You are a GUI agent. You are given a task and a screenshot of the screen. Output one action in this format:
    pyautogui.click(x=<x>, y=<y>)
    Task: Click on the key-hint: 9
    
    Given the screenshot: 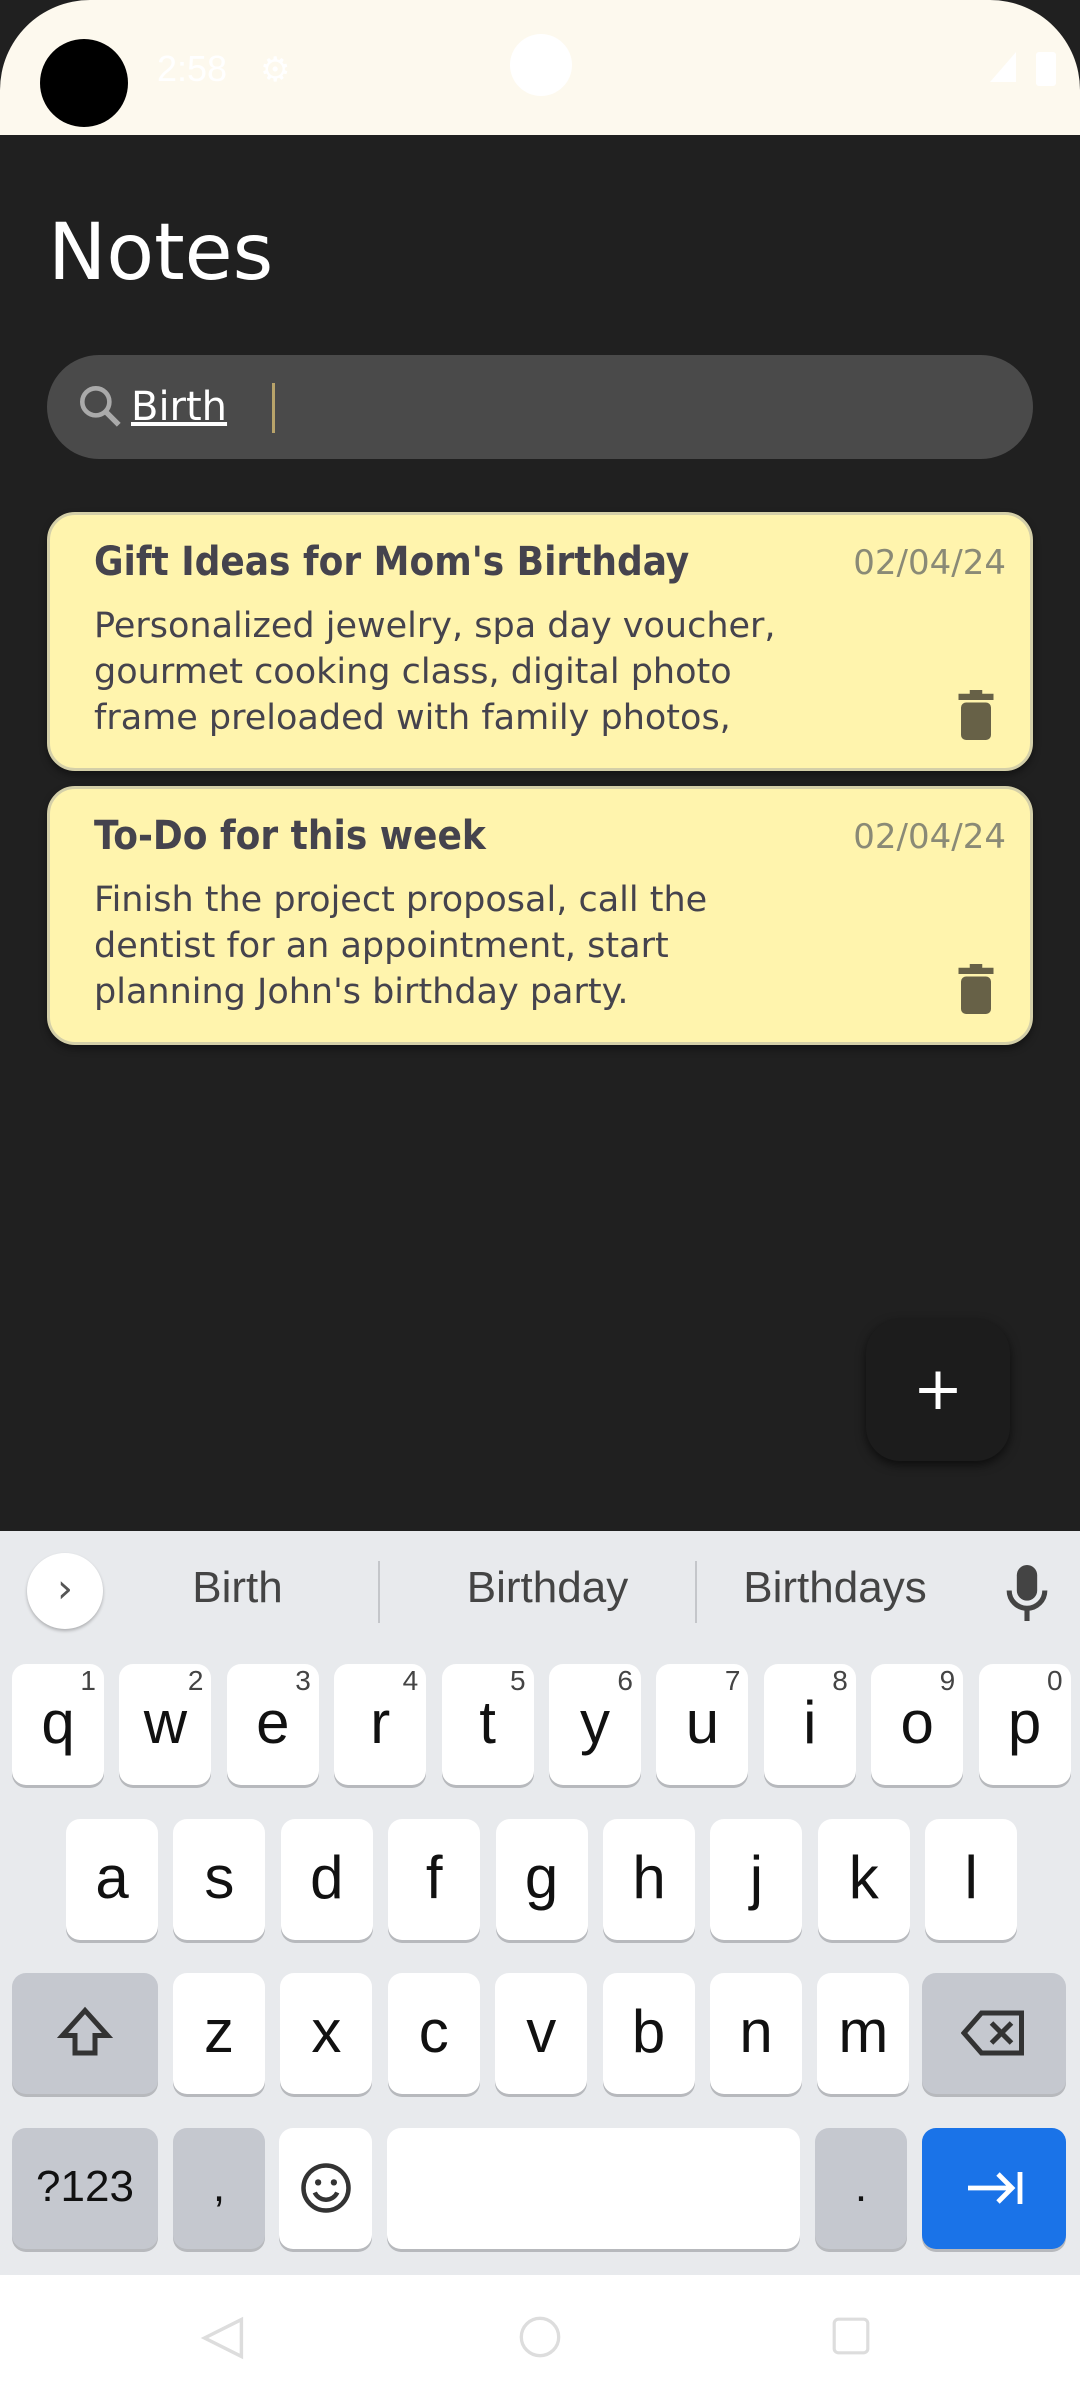 What is the action you would take?
    pyautogui.click(x=947, y=1680)
    